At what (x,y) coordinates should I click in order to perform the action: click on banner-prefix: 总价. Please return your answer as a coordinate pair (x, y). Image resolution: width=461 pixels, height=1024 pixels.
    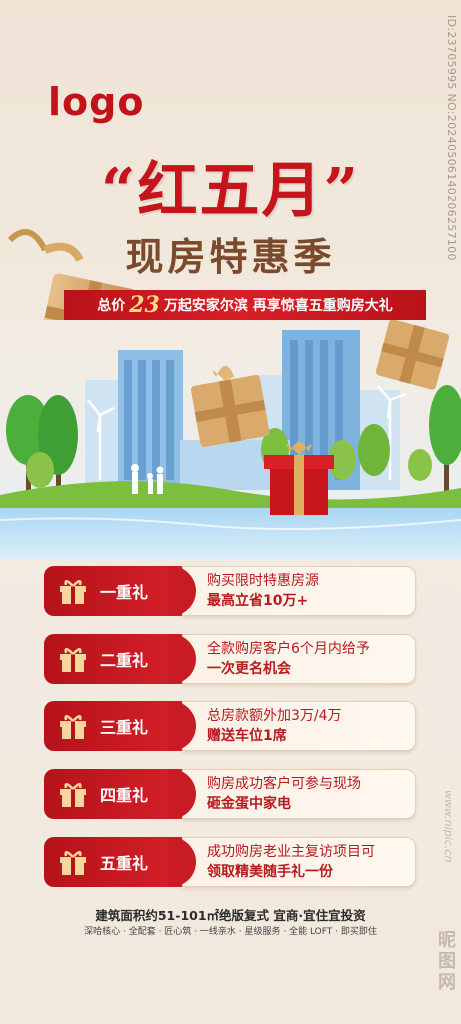
    Looking at the image, I should click on (111, 306).